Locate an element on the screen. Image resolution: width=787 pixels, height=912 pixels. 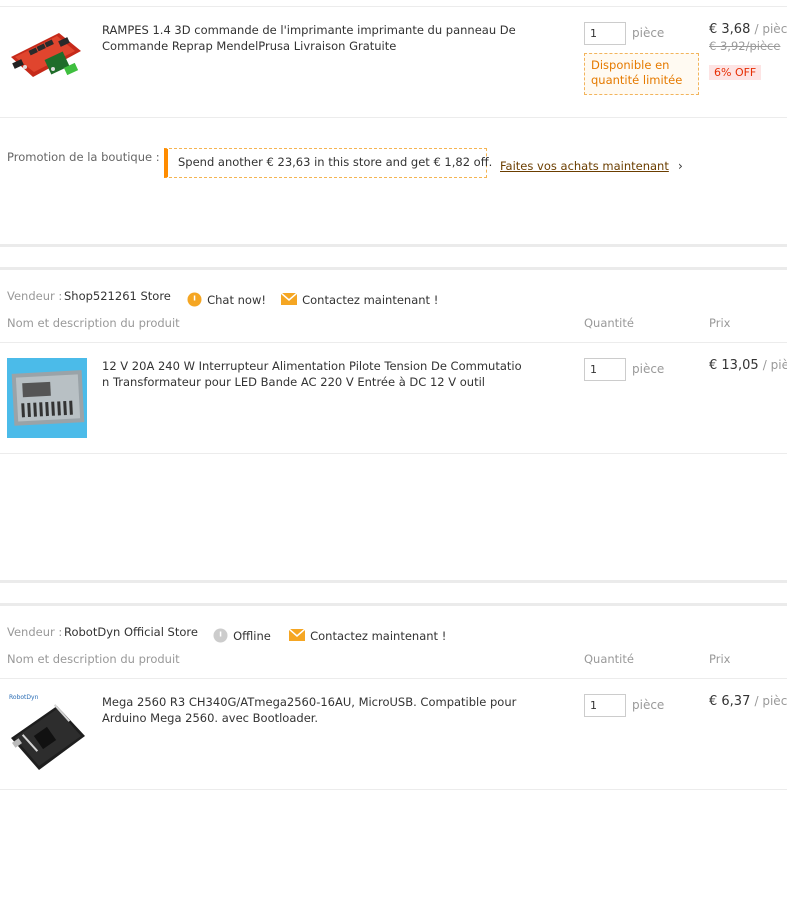
price: € 6,37 / pièce is located at coordinates (748, 701).